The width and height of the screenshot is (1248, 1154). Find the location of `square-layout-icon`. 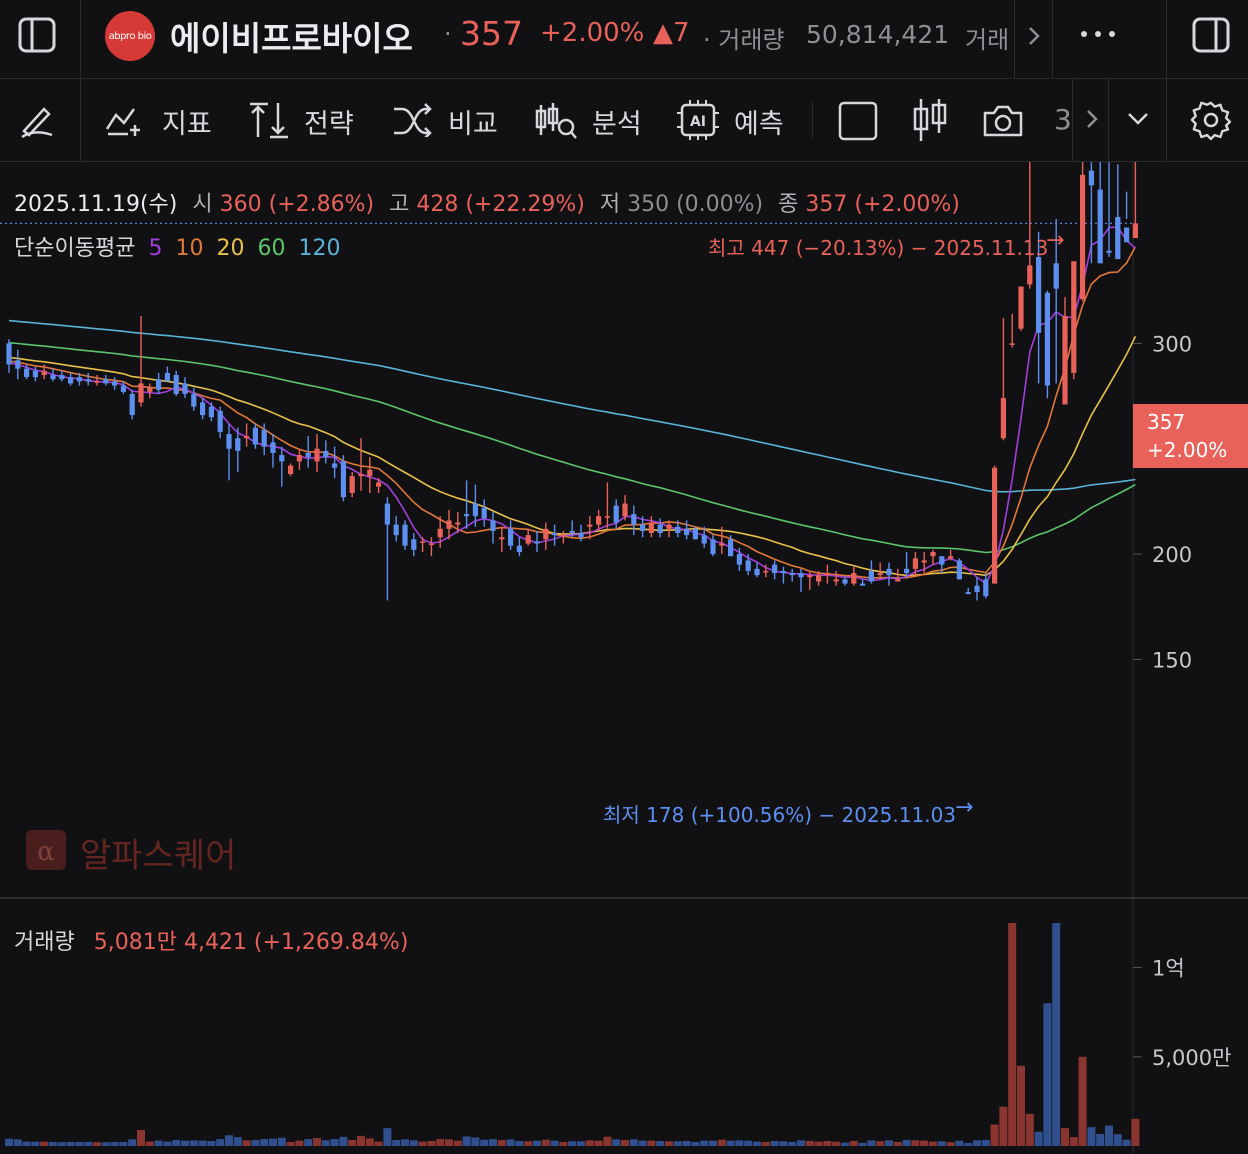

square-layout-icon is located at coordinates (858, 121).